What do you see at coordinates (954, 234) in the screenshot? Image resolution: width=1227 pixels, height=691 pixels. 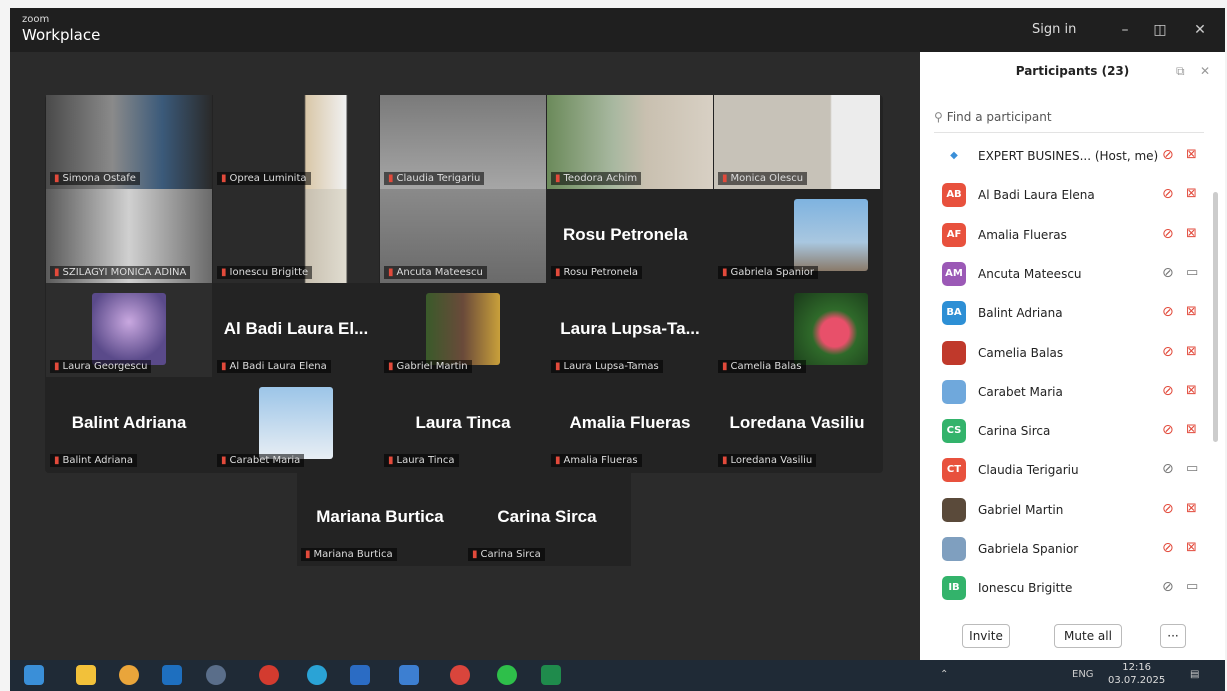 I see `avatar: AF` at bounding box center [954, 234].